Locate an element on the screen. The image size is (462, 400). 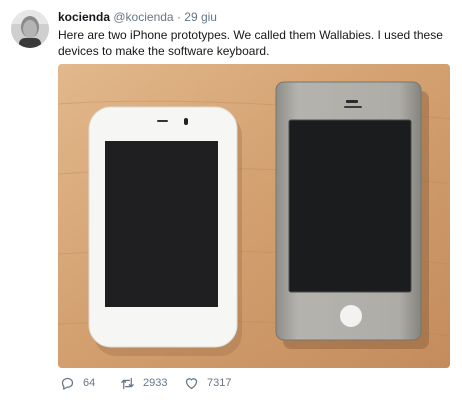
avatar-photo is located at coordinates (30, 29).